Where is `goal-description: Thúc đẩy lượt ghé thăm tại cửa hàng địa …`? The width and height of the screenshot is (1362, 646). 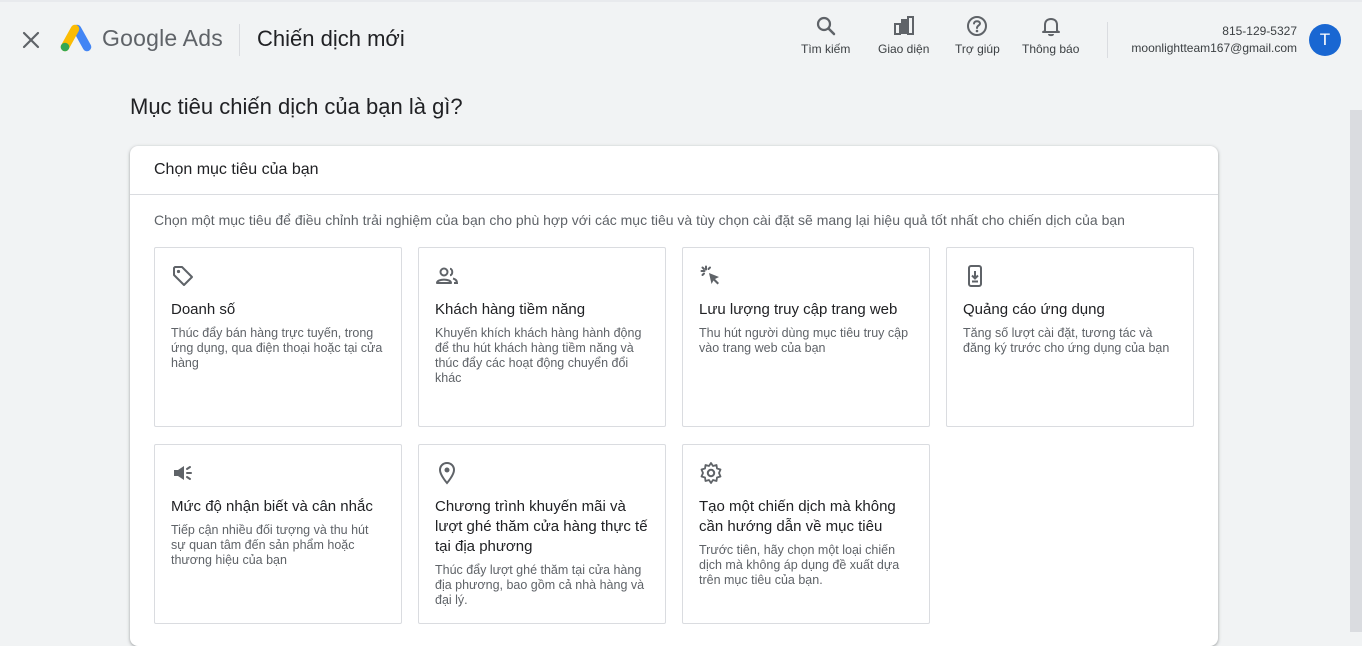 goal-description: Thúc đẩy lượt ghé thăm tại cửa hàng địa … is located at coordinates (540, 585).